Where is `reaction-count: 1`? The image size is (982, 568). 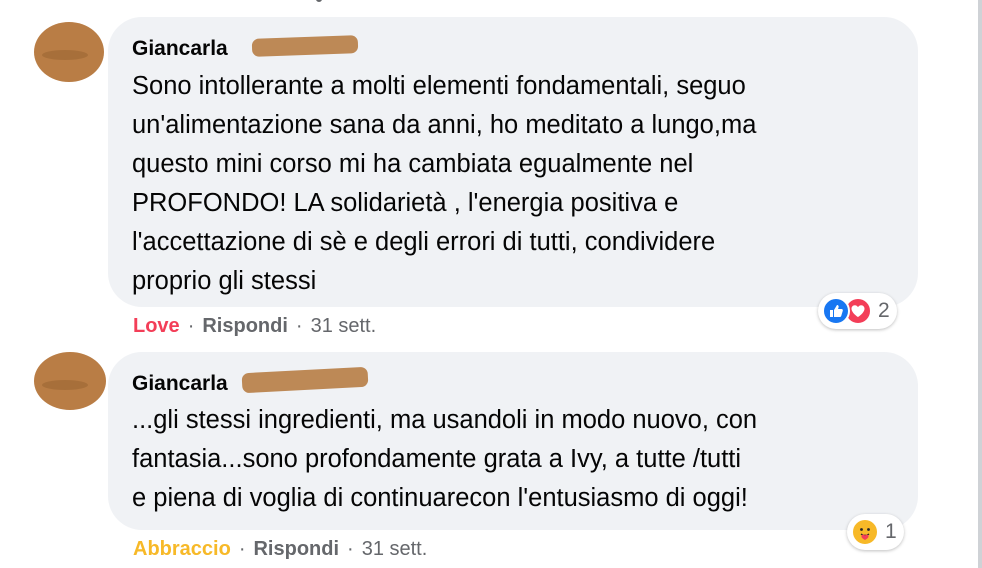 reaction-count: 1 is located at coordinates (891, 531).